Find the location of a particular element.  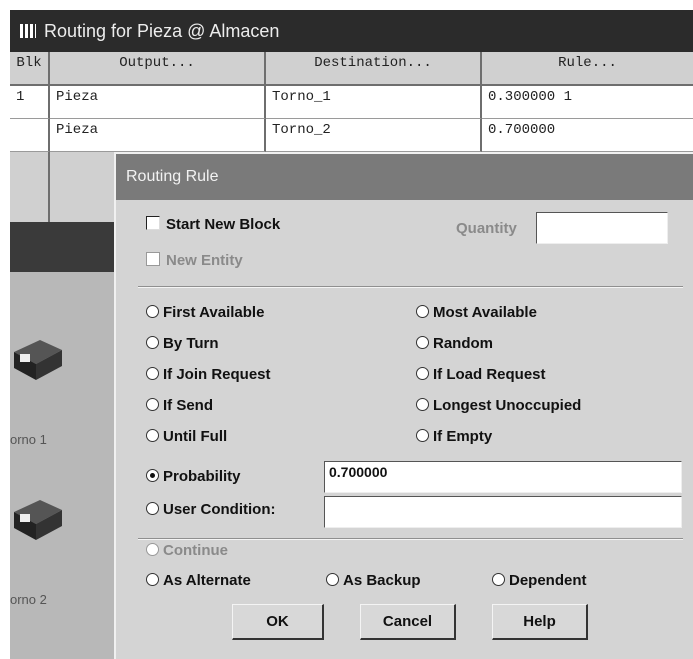

rule-label: If Empty is located at coordinates (463, 436).